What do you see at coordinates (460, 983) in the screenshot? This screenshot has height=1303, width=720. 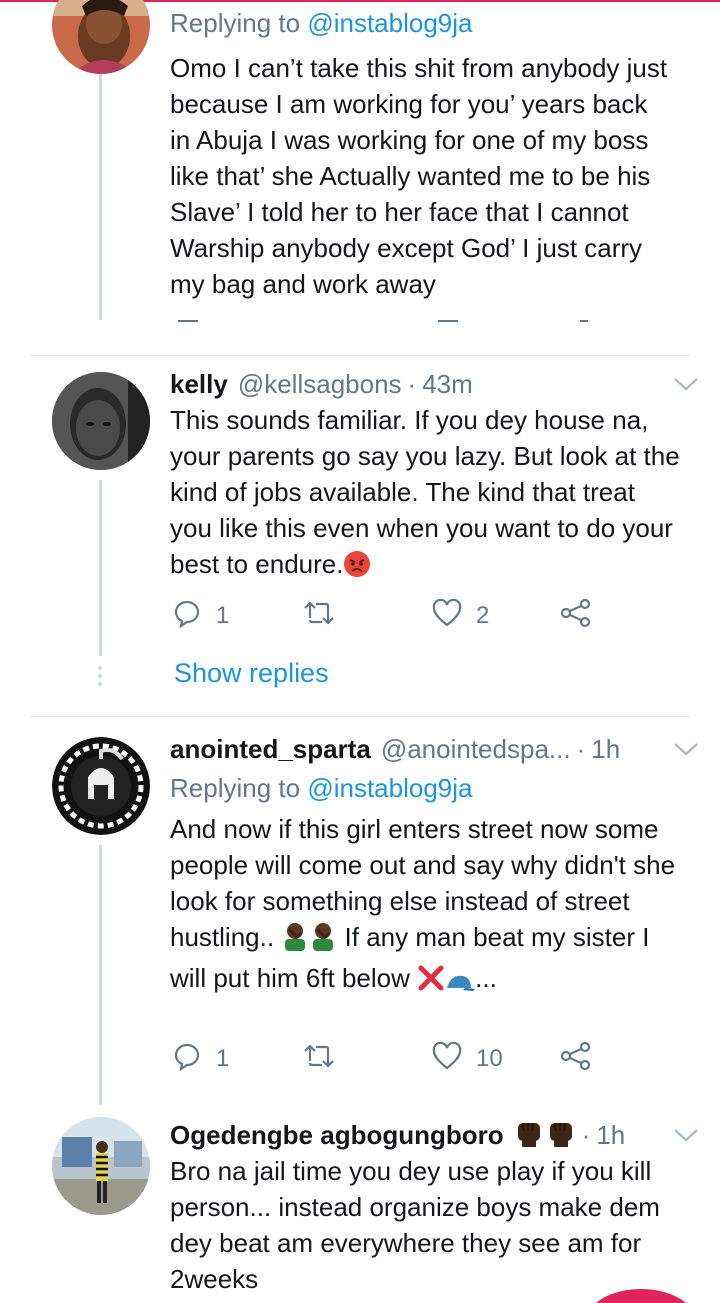 I see `cap-icon` at bounding box center [460, 983].